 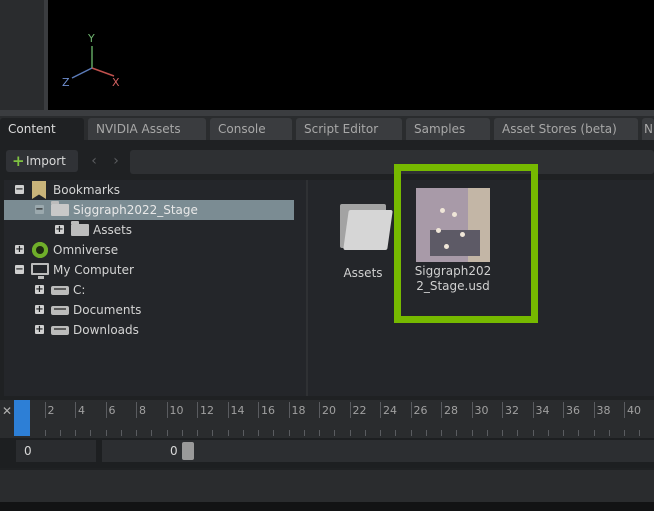 I want to click on tab-overflow: N, so click(x=648, y=129).